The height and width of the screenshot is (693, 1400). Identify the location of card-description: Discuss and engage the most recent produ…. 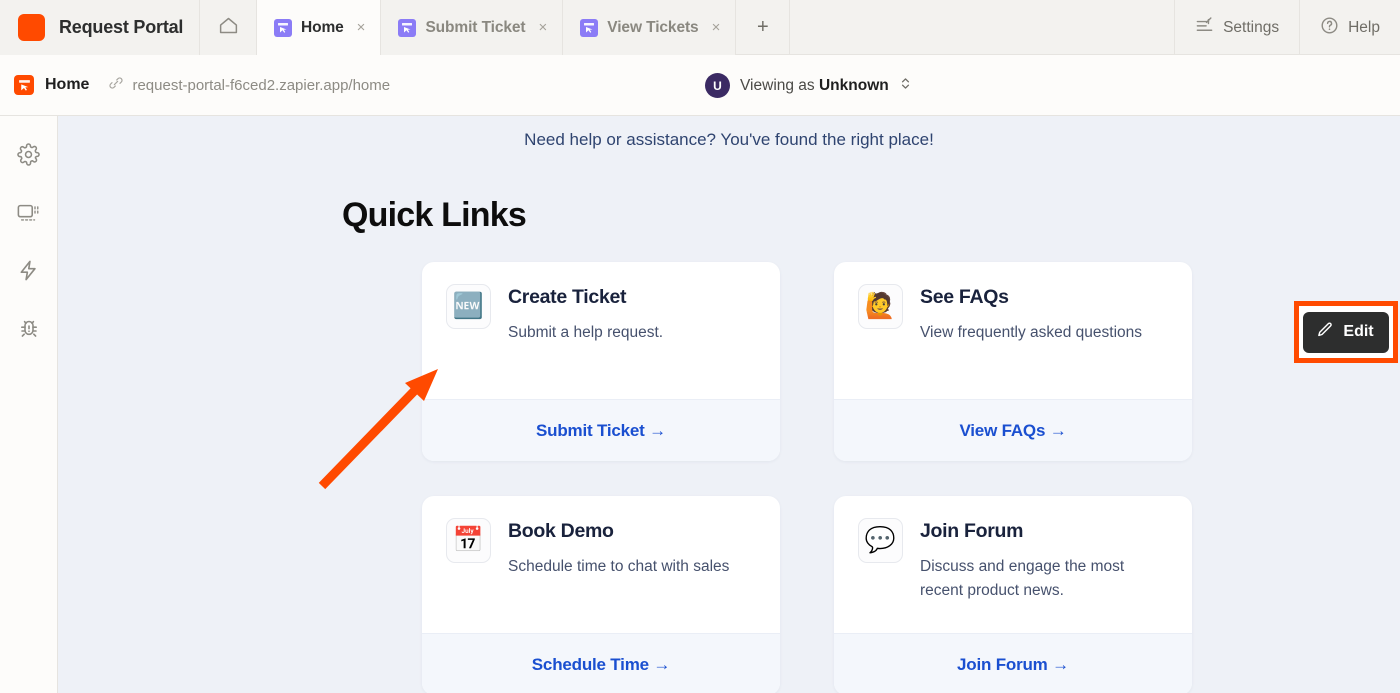
(1022, 579).